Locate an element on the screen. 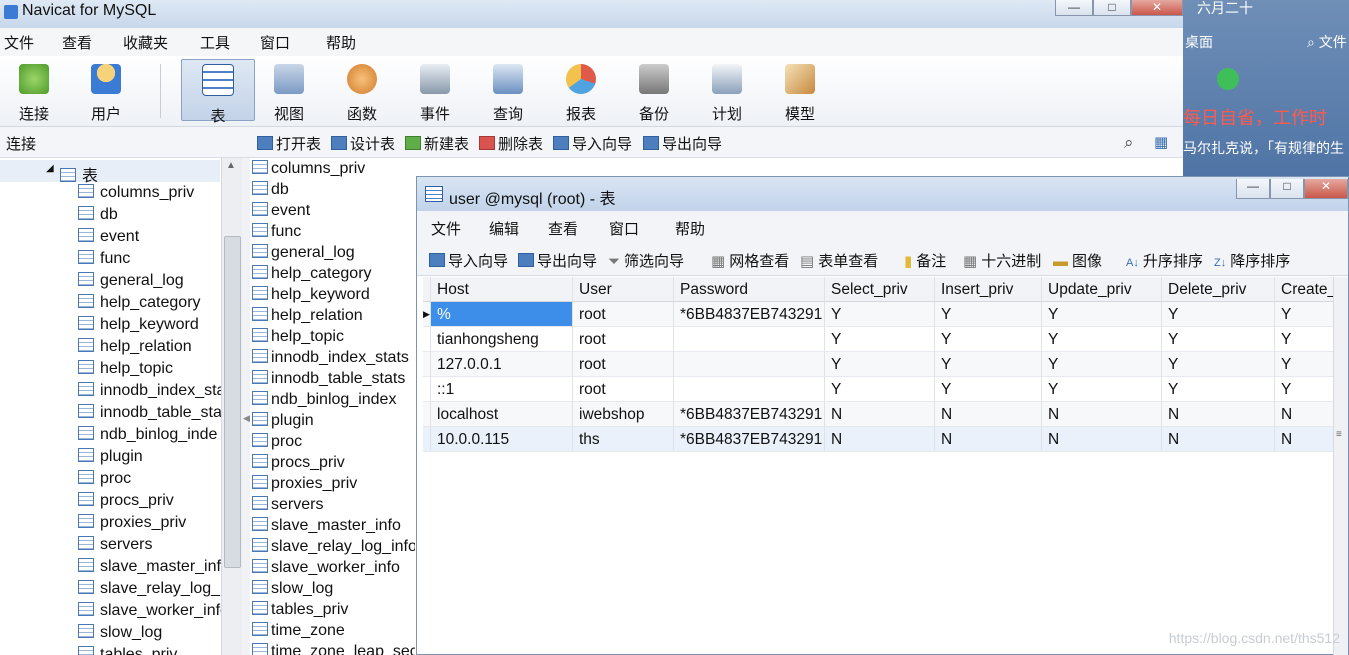 The image size is (1349, 655). list-item: proxies_priv is located at coordinates (304, 485).